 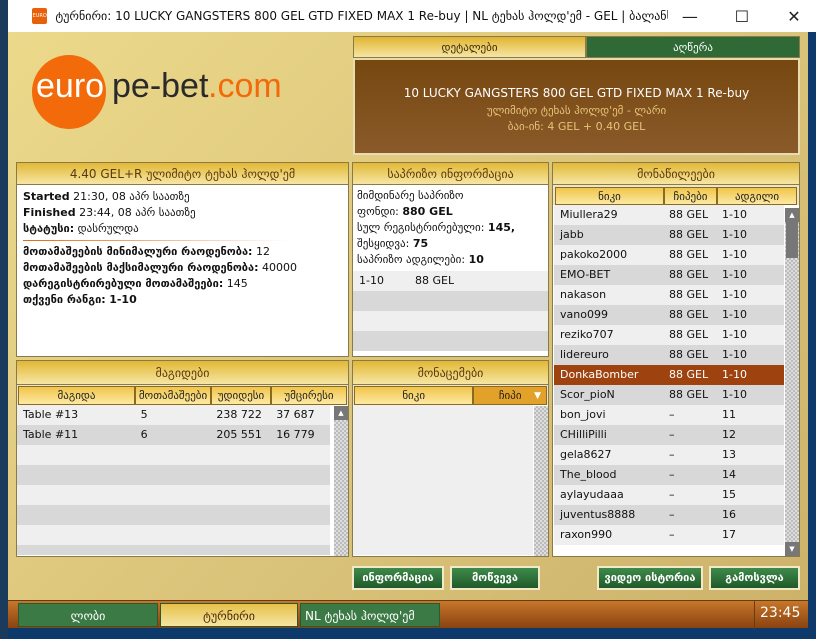 I want to click on participant-row: gela8627 – 13, so click(x=669, y=455).